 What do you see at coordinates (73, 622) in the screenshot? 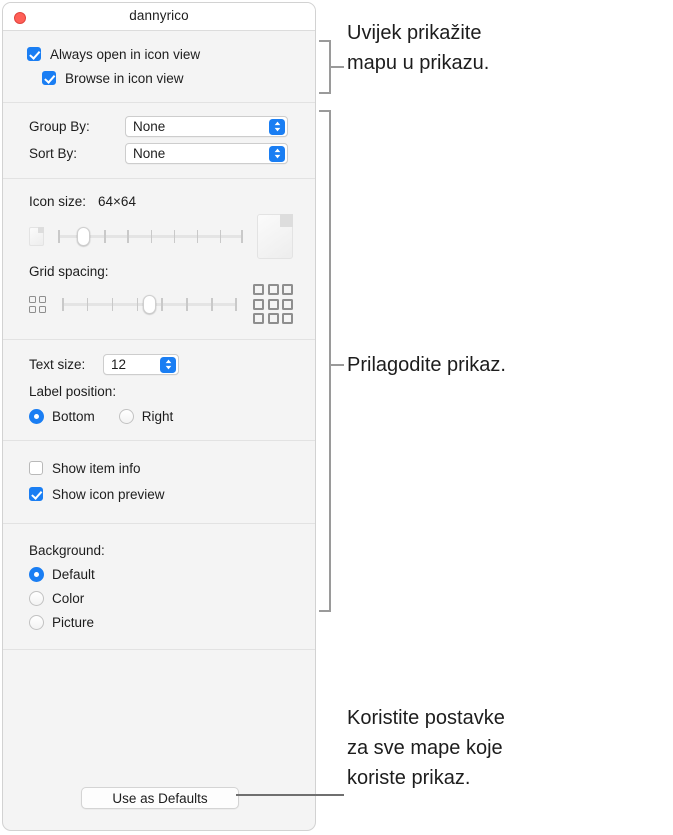
I see `label-background-picture: Picture` at bounding box center [73, 622].